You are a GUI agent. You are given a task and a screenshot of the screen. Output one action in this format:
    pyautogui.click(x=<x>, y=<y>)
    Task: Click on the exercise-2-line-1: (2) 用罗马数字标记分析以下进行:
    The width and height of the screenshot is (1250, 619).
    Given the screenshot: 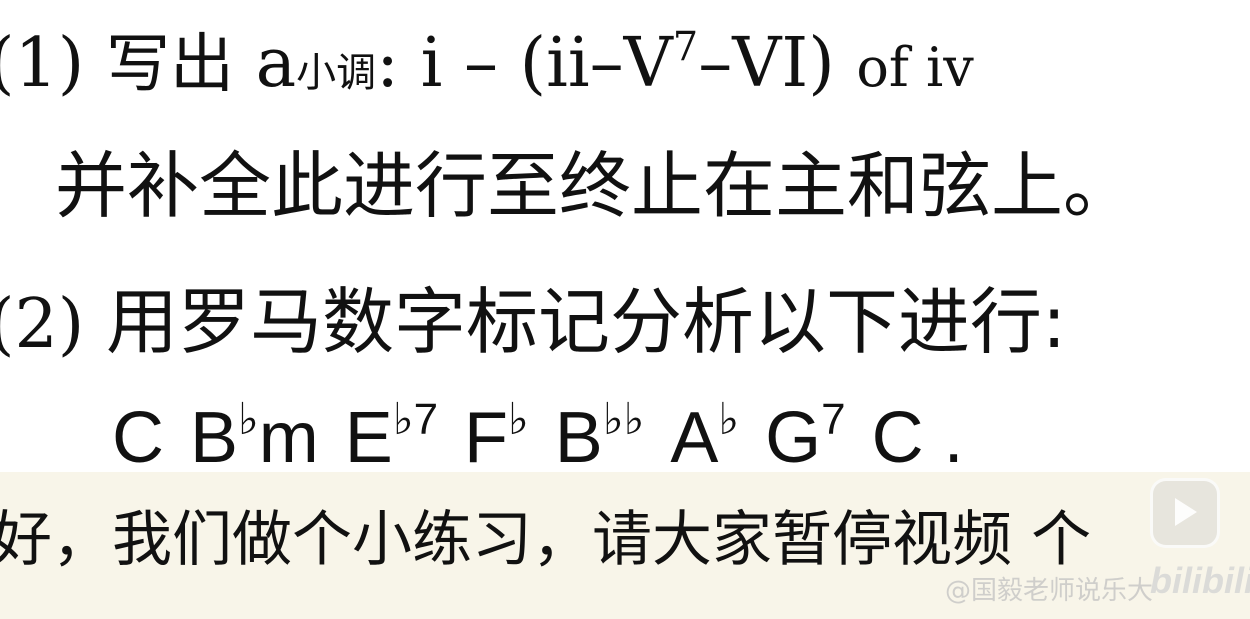 What is the action you would take?
    pyautogui.click(x=533, y=322)
    